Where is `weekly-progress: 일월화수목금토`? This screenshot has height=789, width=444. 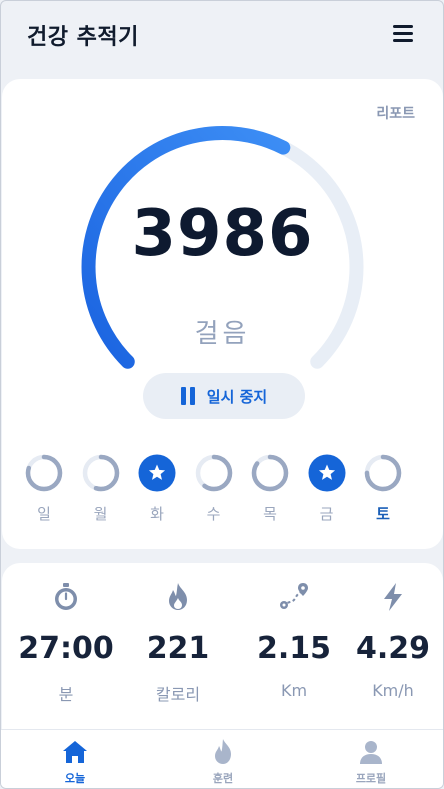
weekly-progress: 일월화수목금토 is located at coordinates (223, 493).